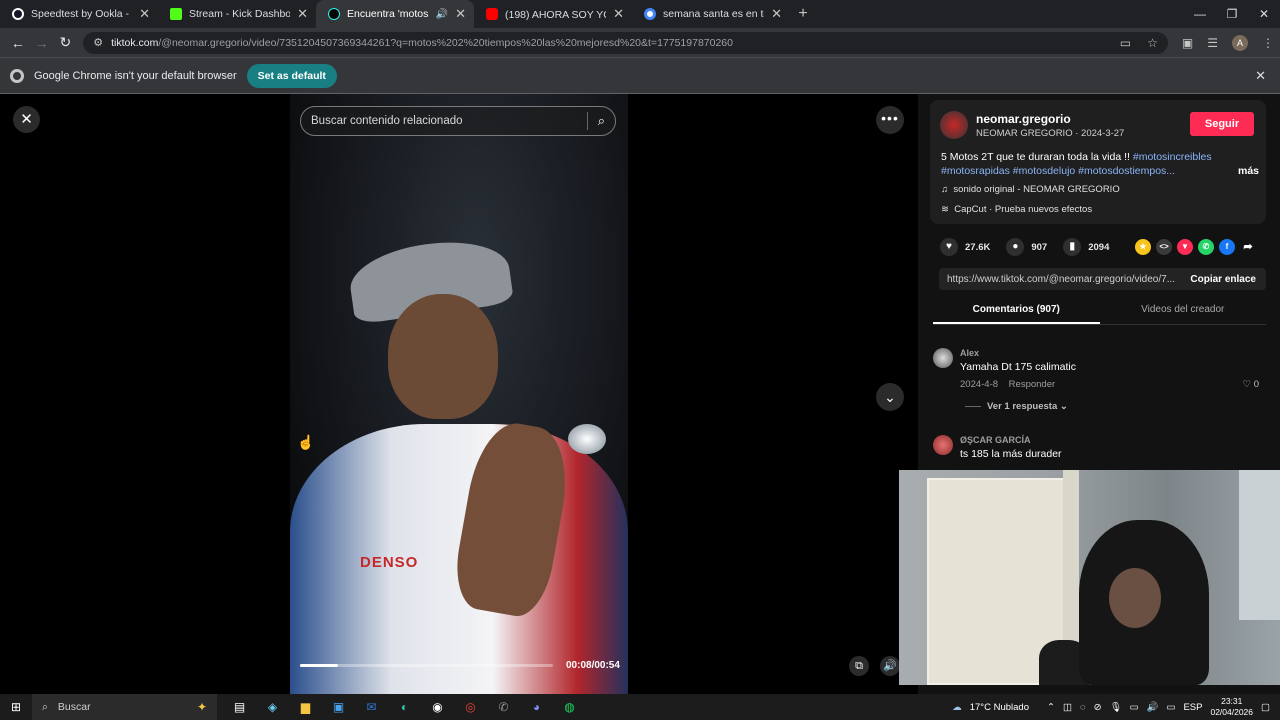  What do you see at coordinates (1240, 42) in the screenshot?
I see `profile-avatar: A` at bounding box center [1240, 42].